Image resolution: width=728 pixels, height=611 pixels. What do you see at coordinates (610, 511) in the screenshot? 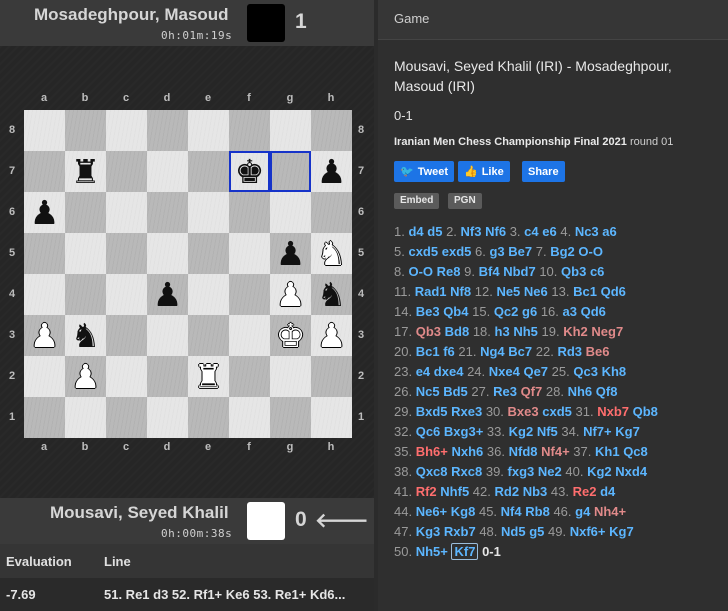
I see `move: Nh4+` at bounding box center [610, 511].